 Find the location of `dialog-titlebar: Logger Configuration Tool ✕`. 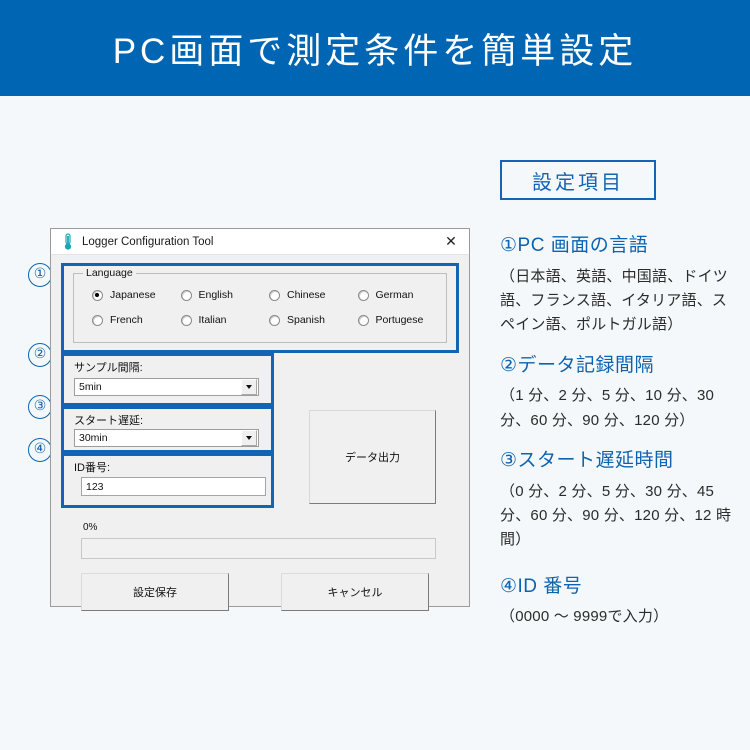

dialog-titlebar: Logger Configuration Tool ✕ is located at coordinates (260, 242).